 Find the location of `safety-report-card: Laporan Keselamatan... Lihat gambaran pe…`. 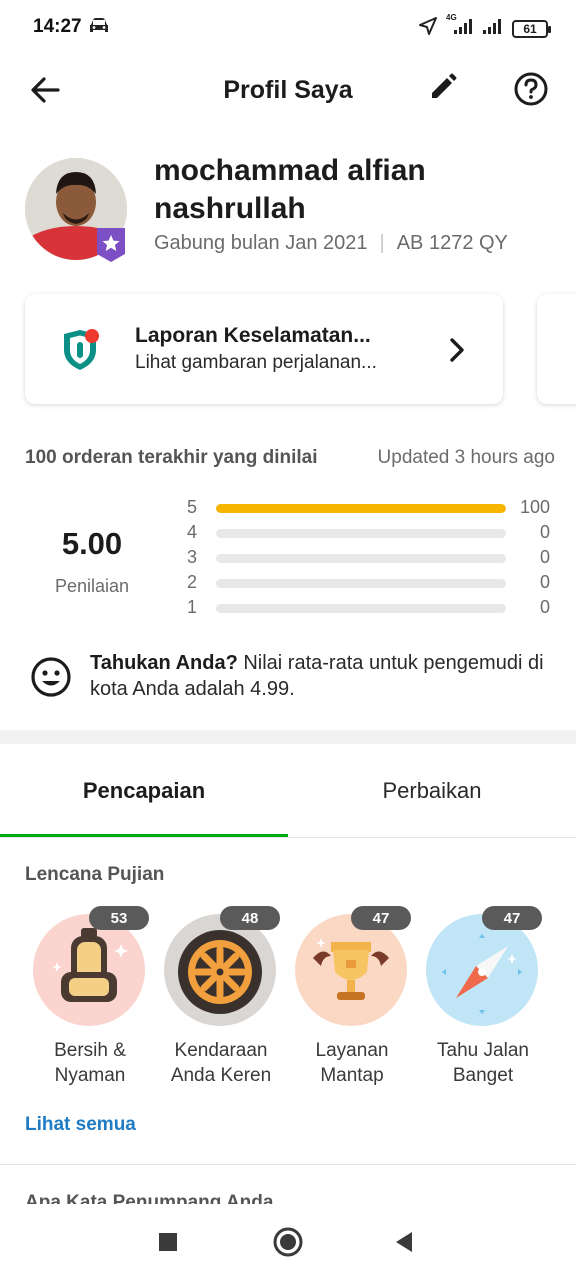

safety-report-card: Laporan Keselamatan... Lihat gambaran pe… is located at coordinates (264, 349).